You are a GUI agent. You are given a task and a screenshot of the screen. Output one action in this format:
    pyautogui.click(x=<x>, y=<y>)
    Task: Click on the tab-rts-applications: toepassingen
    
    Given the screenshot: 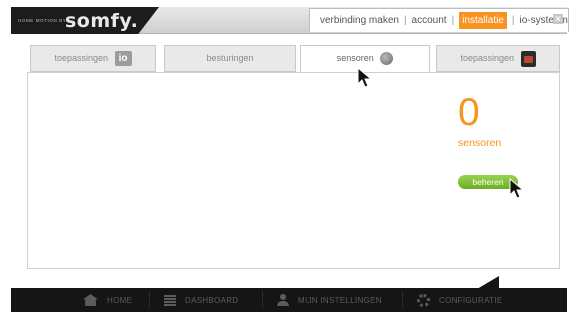 What is the action you would take?
    pyautogui.click(x=498, y=58)
    